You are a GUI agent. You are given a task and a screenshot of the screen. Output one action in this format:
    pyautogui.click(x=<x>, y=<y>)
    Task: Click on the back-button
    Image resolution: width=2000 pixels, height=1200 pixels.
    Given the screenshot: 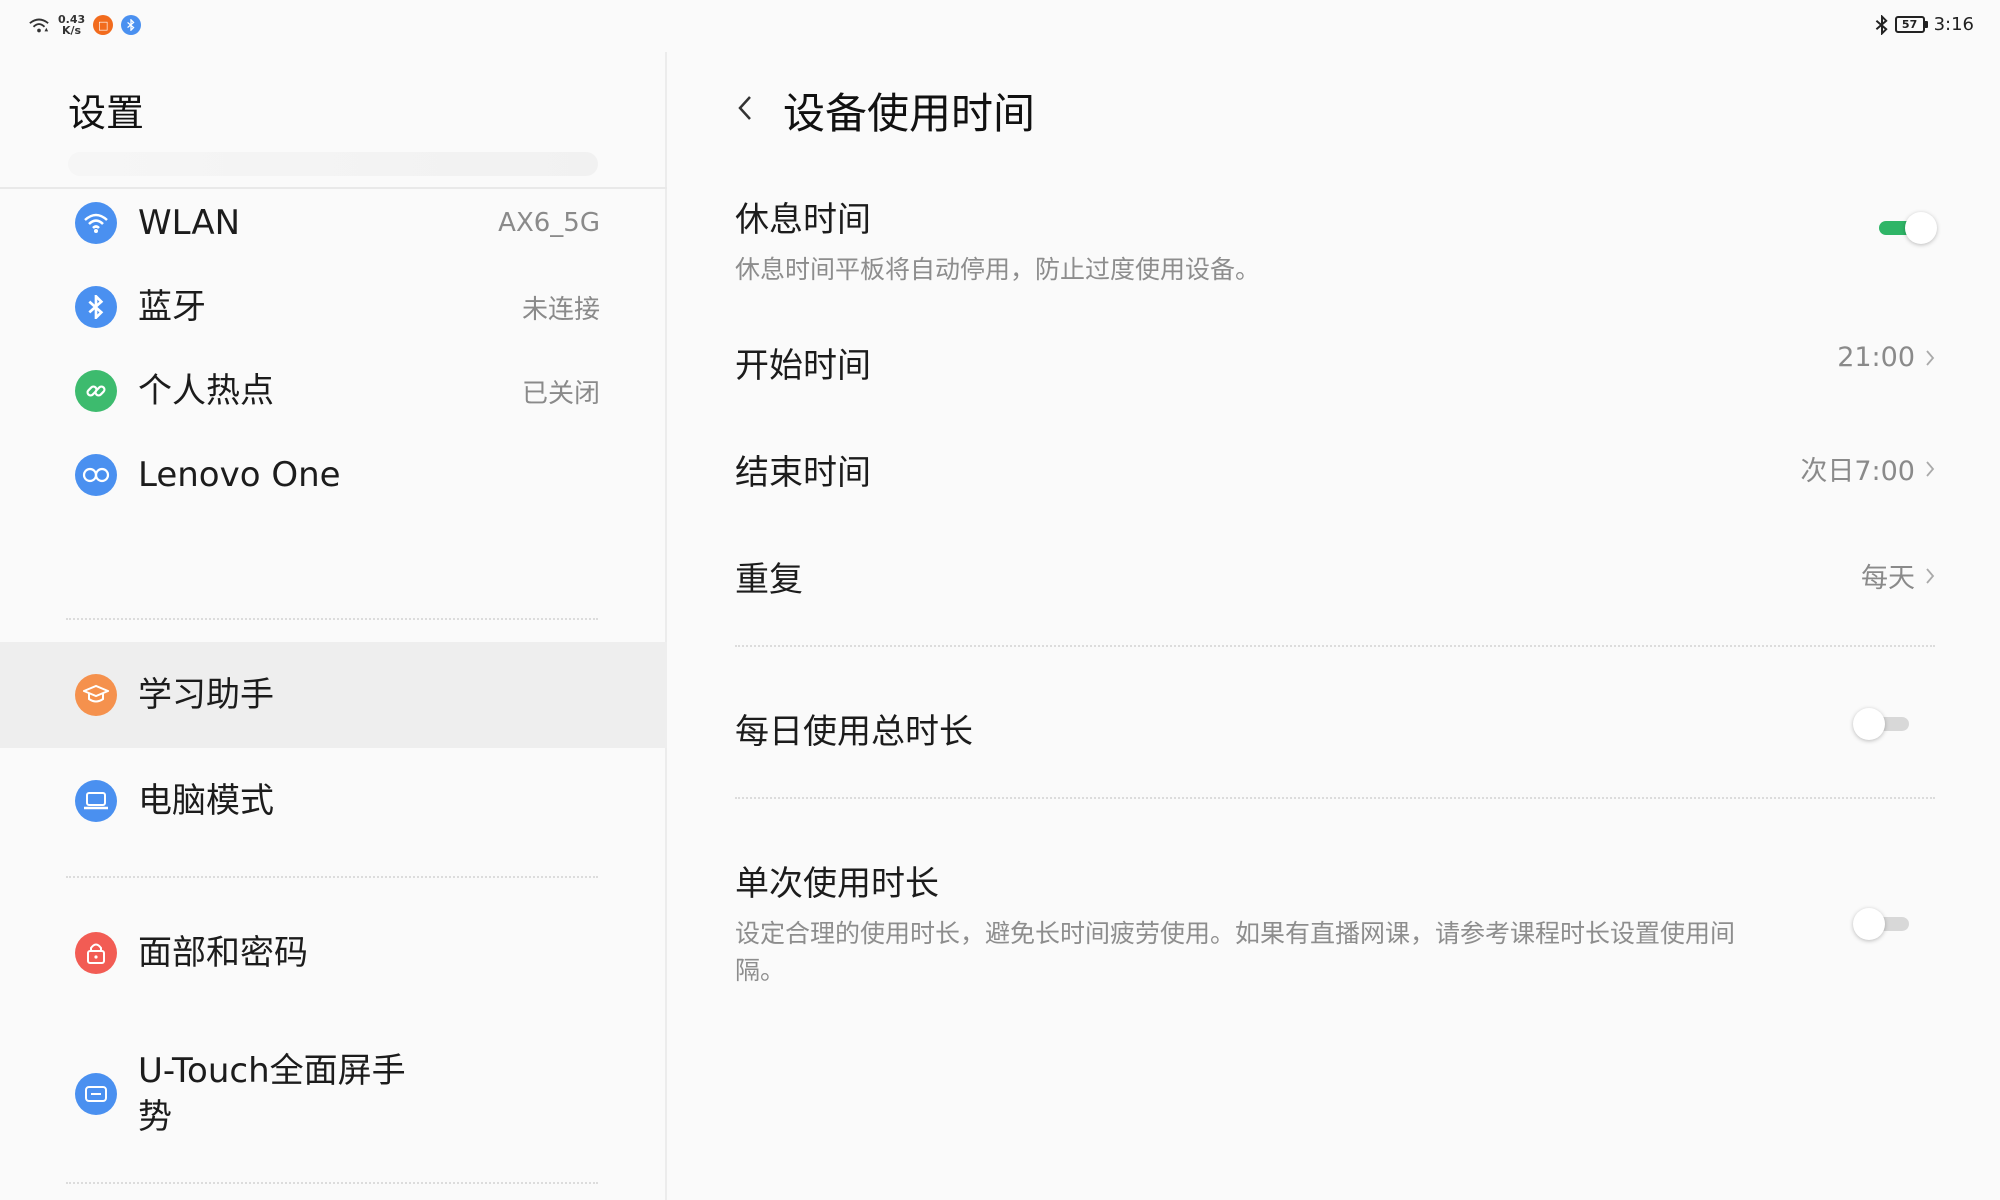 What is the action you would take?
    pyautogui.click(x=745, y=108)
    